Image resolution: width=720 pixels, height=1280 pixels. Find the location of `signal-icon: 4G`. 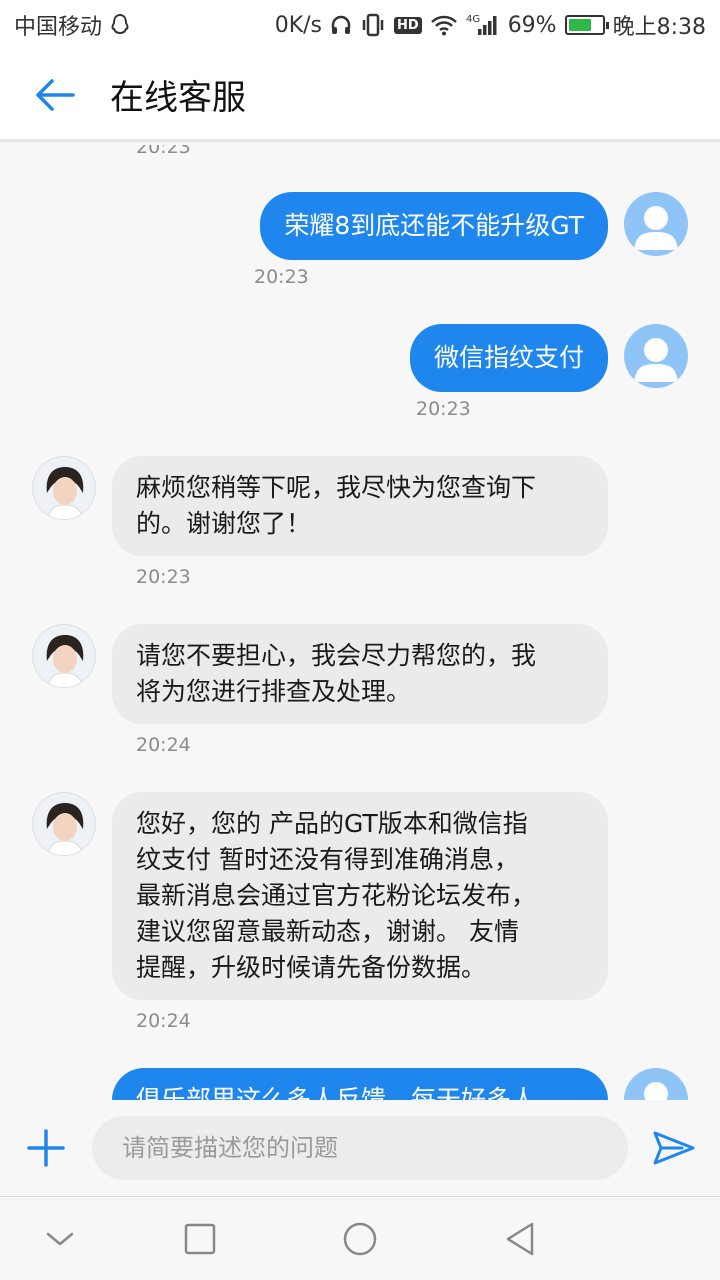

signal-icon: 4G is located at coordinates (483, 25).